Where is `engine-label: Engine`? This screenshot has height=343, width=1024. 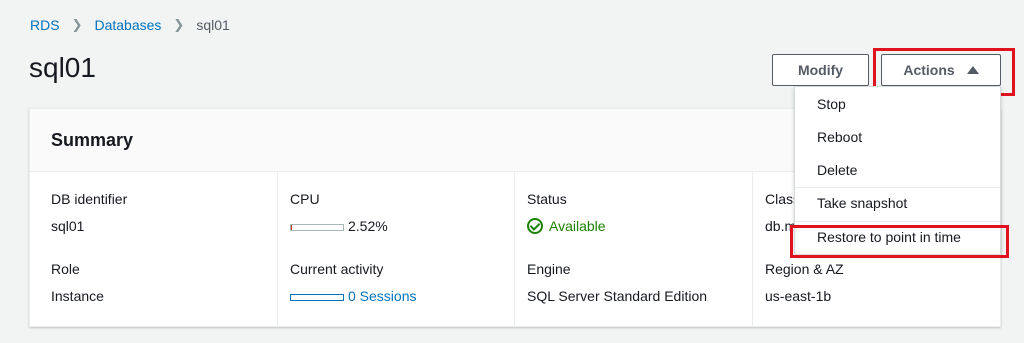
engine-label: Engine is located at coordinates (549, 269).